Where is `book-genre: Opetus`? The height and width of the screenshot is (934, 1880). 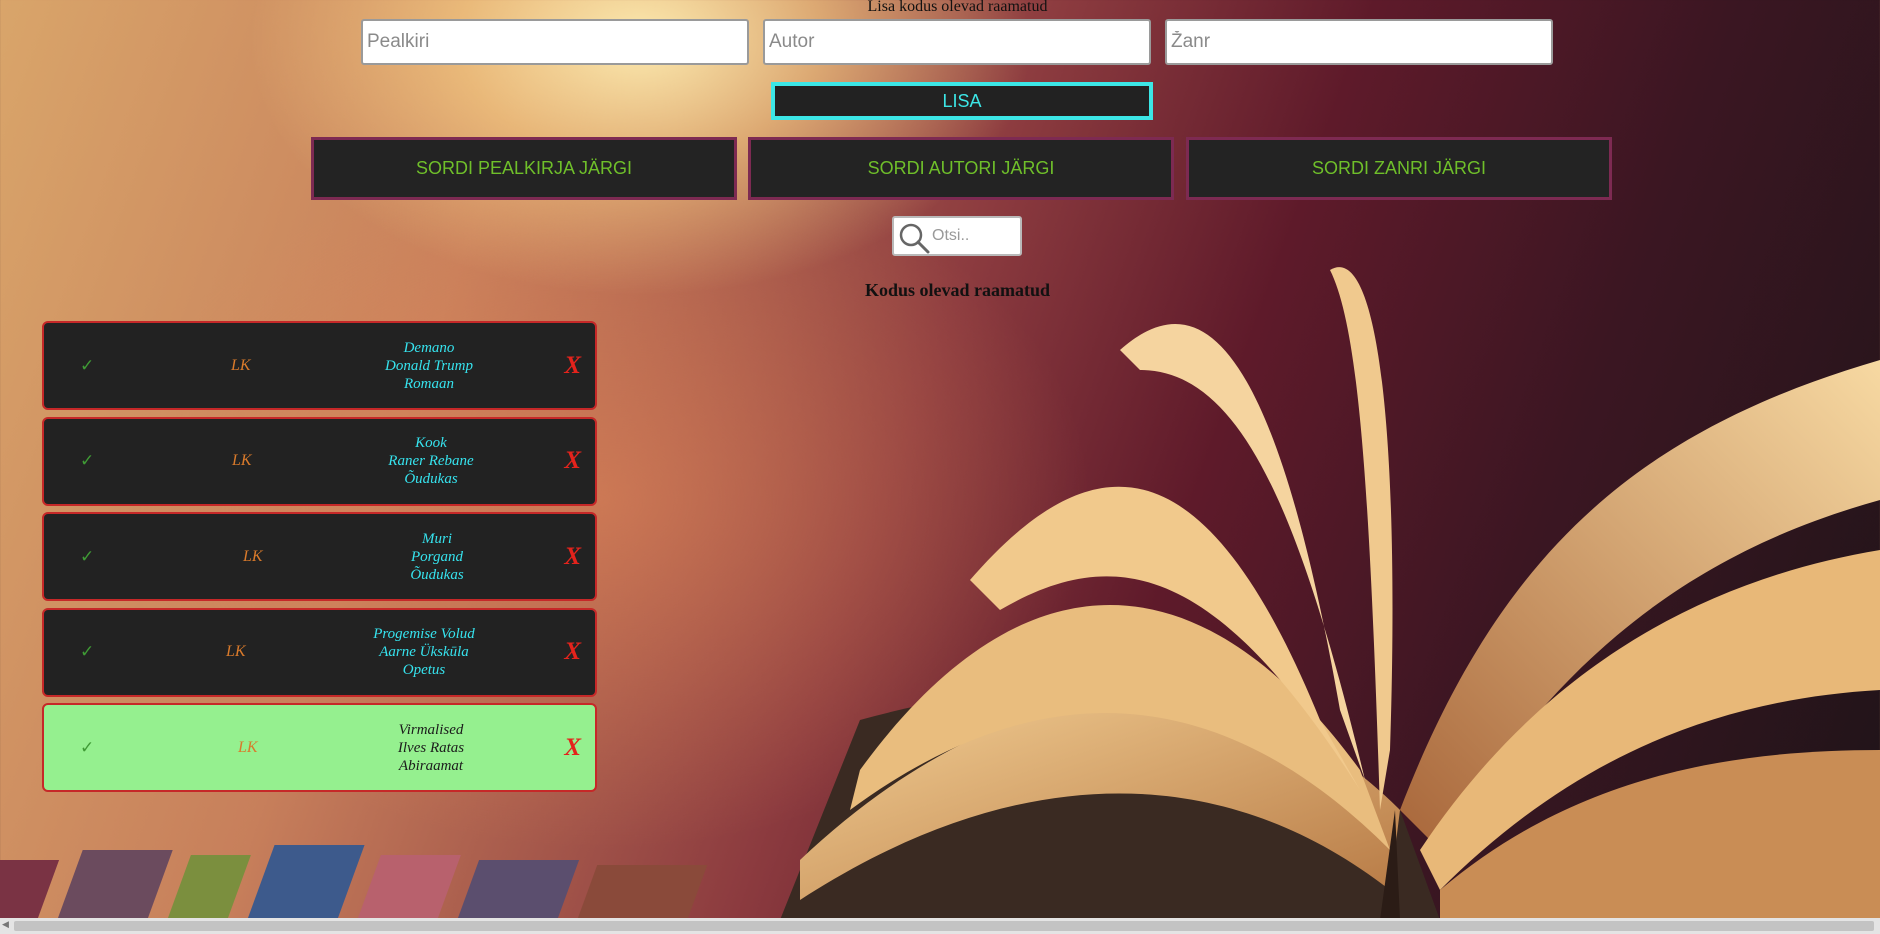
book-genre: Opetus is located at coordinates (424, 670).